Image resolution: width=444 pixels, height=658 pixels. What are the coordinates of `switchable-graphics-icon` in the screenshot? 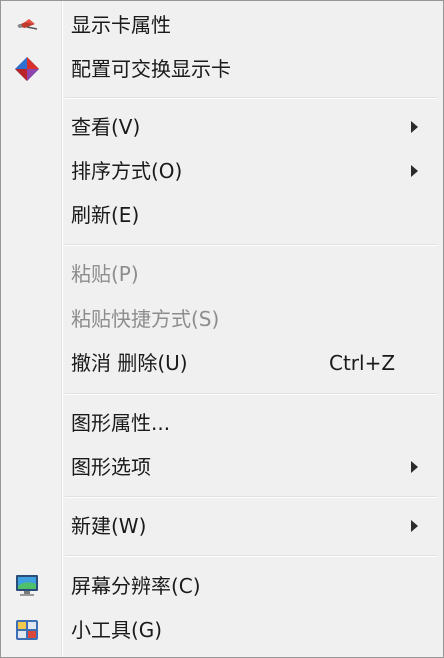 It's located at (27, 69).